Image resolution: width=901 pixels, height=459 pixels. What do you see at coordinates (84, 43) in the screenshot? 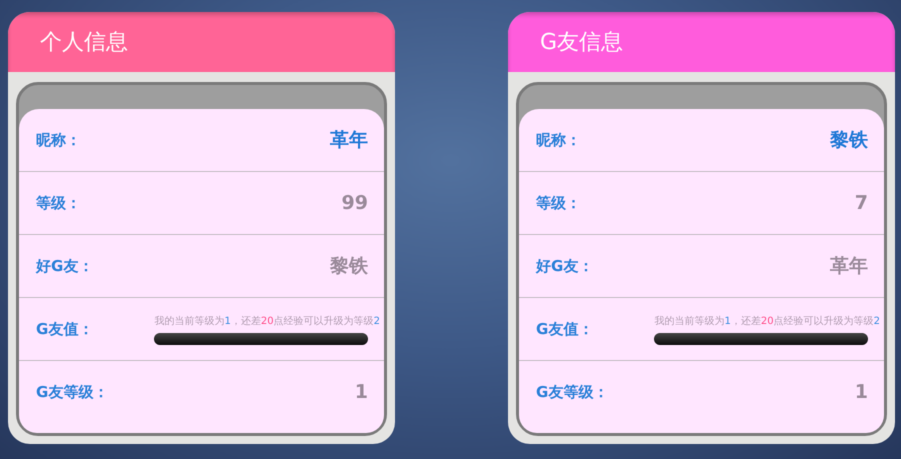
I see `card-title: 个人信息` at bounding box center [84, 43].